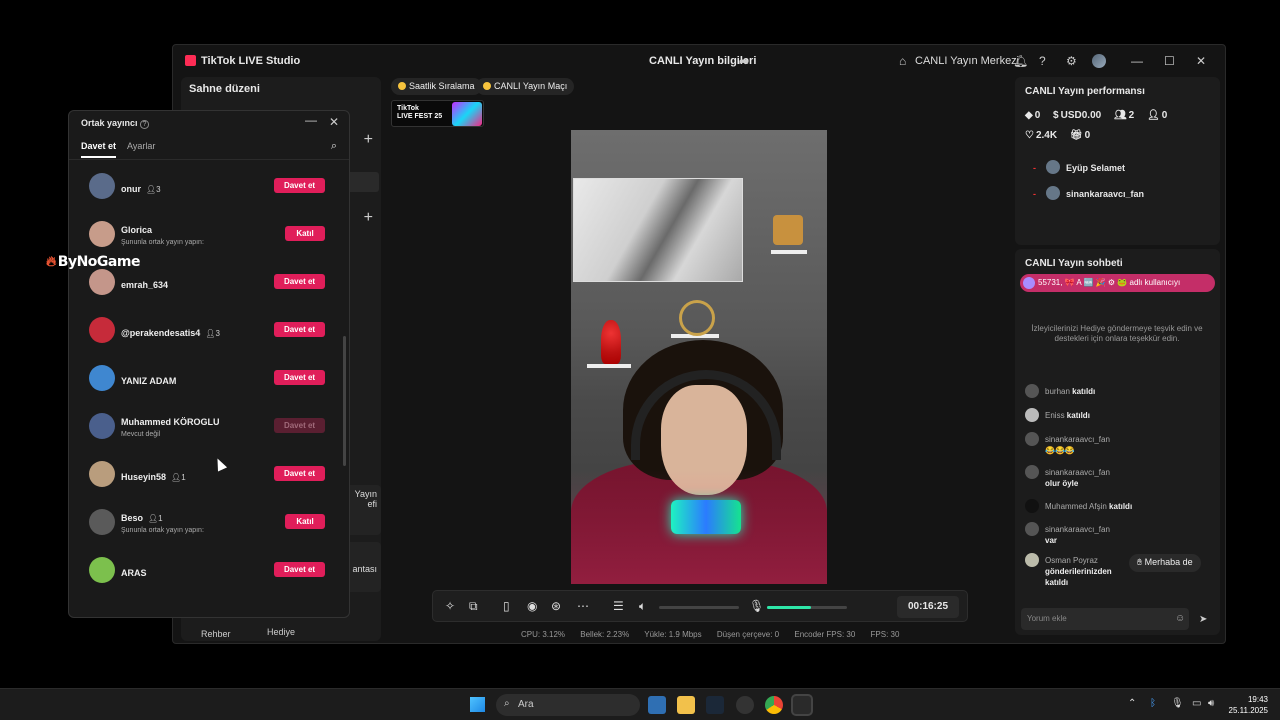  Describe the element at coordinates (506, 606) in the screenshot. I see `vertical-mode-icon: ▯` at that location.